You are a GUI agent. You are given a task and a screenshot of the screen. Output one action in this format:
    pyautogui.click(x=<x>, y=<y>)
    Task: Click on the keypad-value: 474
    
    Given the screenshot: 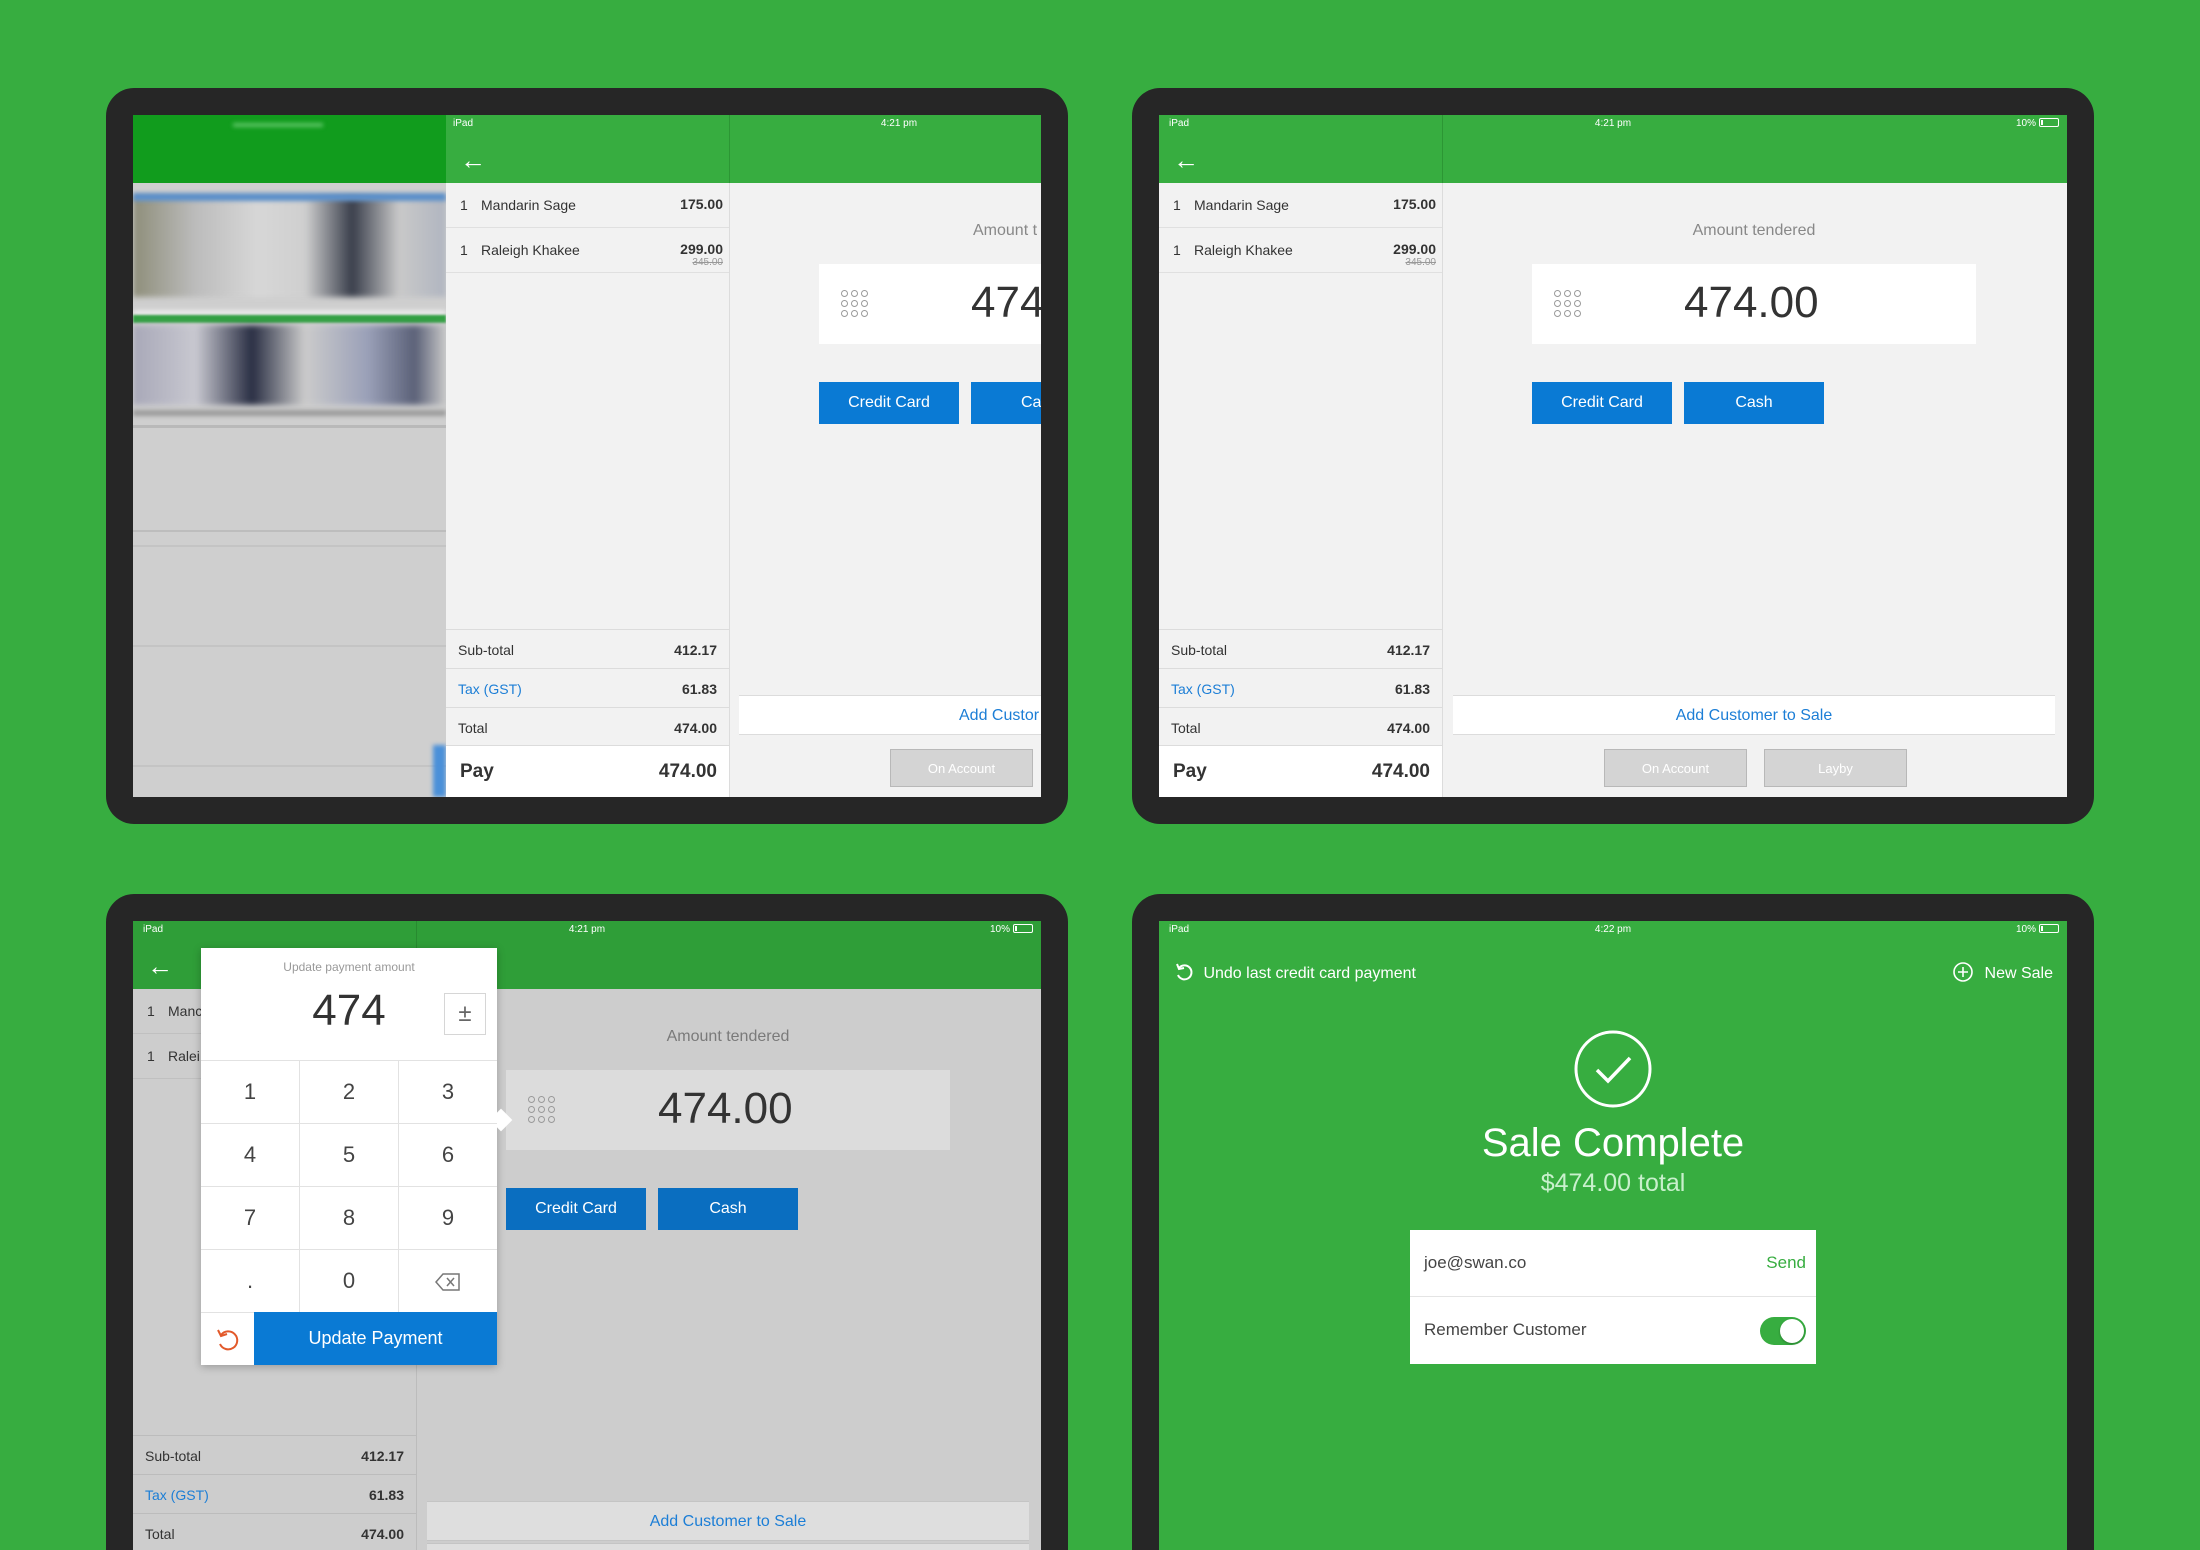 What is the action you would take?
    pyautogui.click(x=349, y=1010)
    